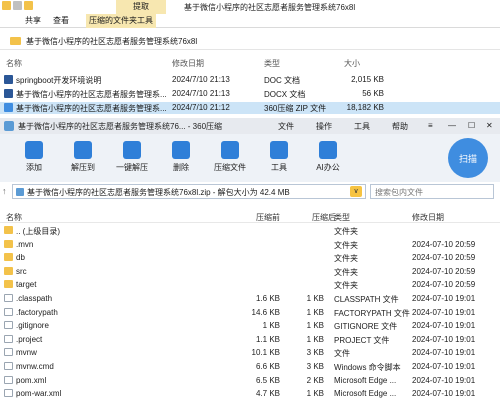  Describe the element at coordinates (362, 126) in the screenshot. I see `menu-tools: 工具` at that location.